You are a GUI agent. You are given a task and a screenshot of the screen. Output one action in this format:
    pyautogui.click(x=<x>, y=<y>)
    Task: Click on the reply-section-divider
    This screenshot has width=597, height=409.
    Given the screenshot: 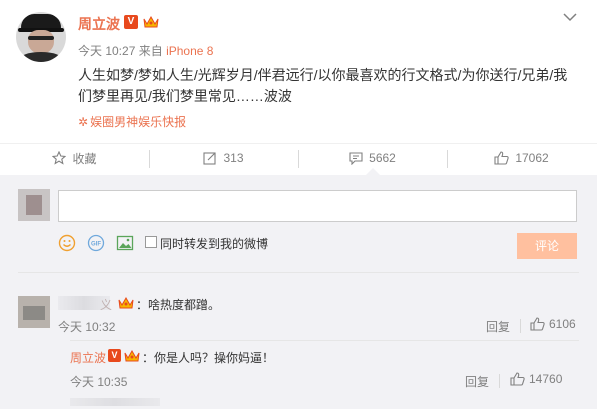 What is the action you would take?
    pyautogui.click(x=324, y=340)
    